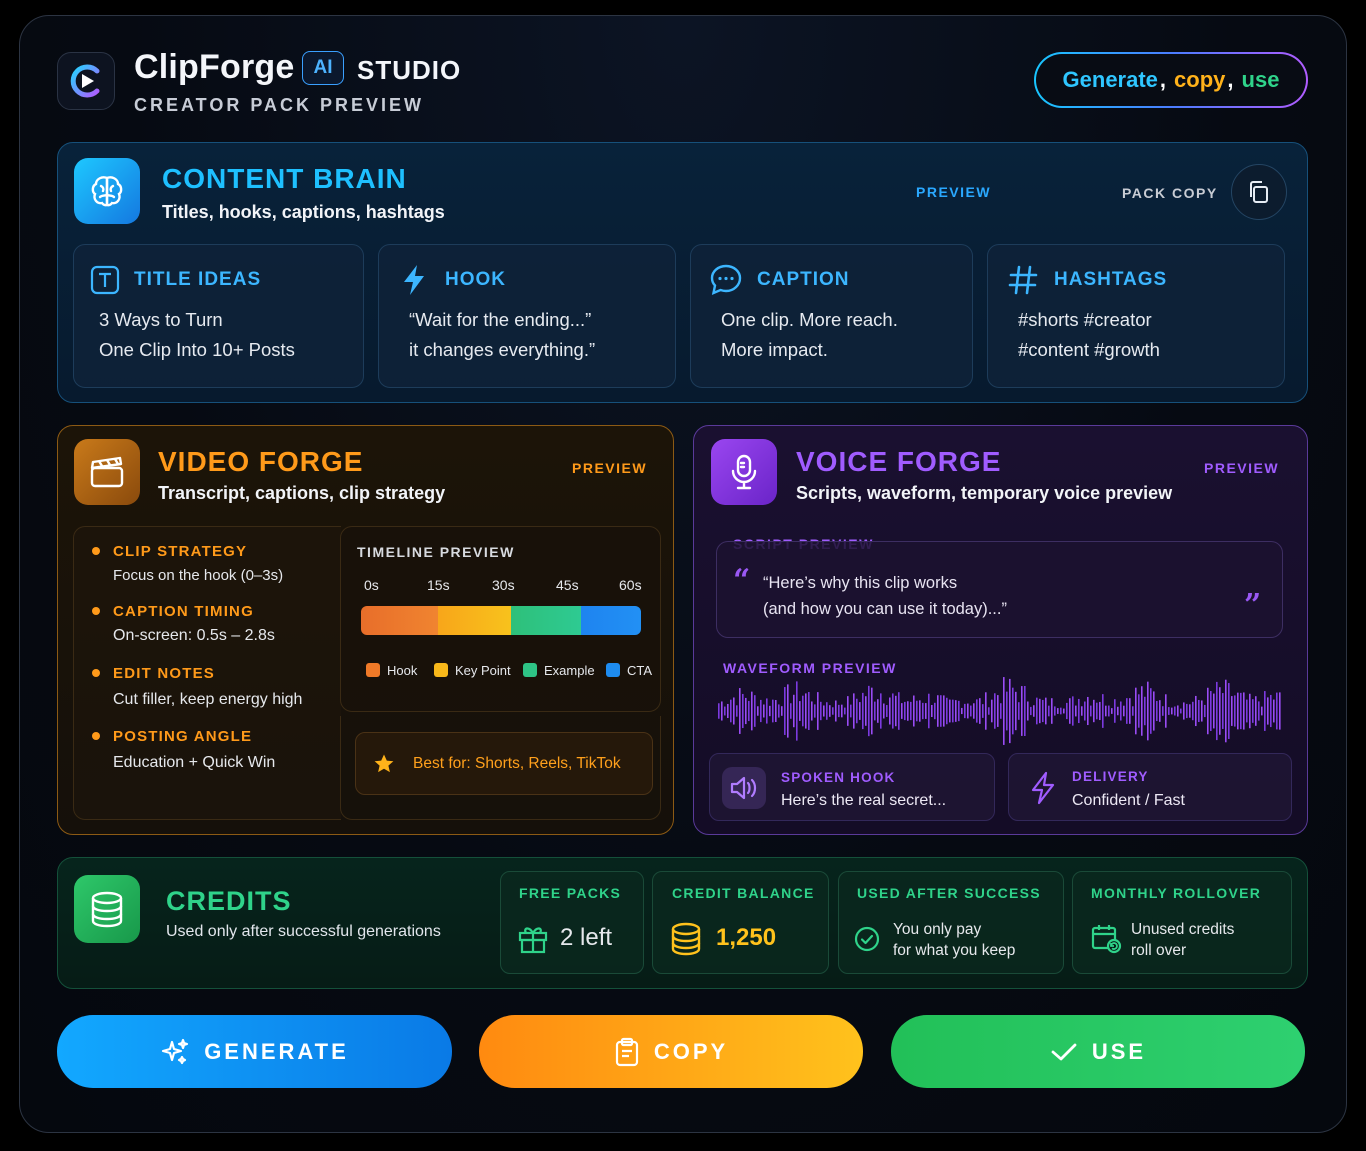  I want to click on gift-icon, so click(533, 940).